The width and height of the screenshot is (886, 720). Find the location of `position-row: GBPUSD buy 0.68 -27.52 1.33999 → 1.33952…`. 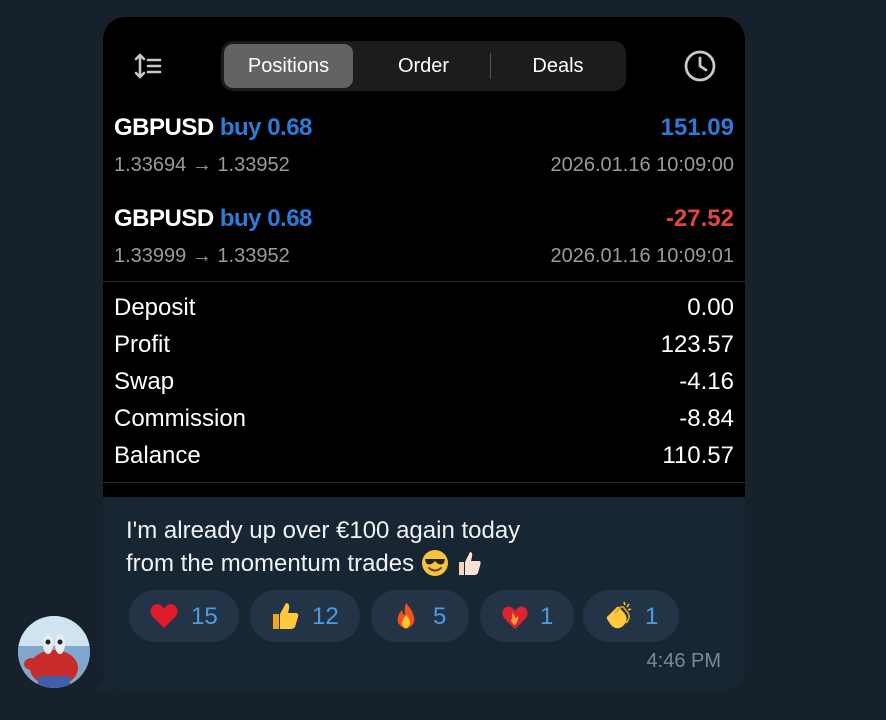

position-row: GBPUSD buy 0.68 -27.52 1.33999 → 1.33952… is located at coordinates (424, 245).